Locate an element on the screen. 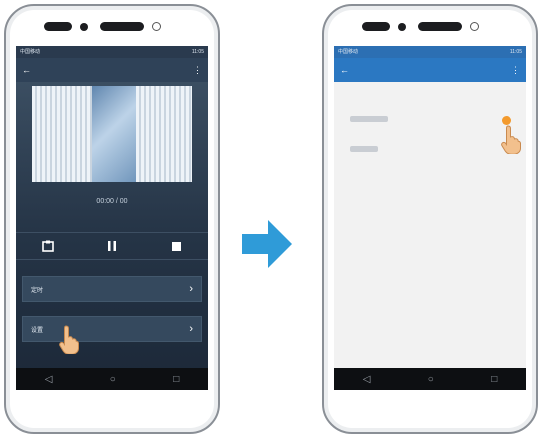 The image size is (540, 440). transition-arrow-icon is located at coordinates (267, 244).